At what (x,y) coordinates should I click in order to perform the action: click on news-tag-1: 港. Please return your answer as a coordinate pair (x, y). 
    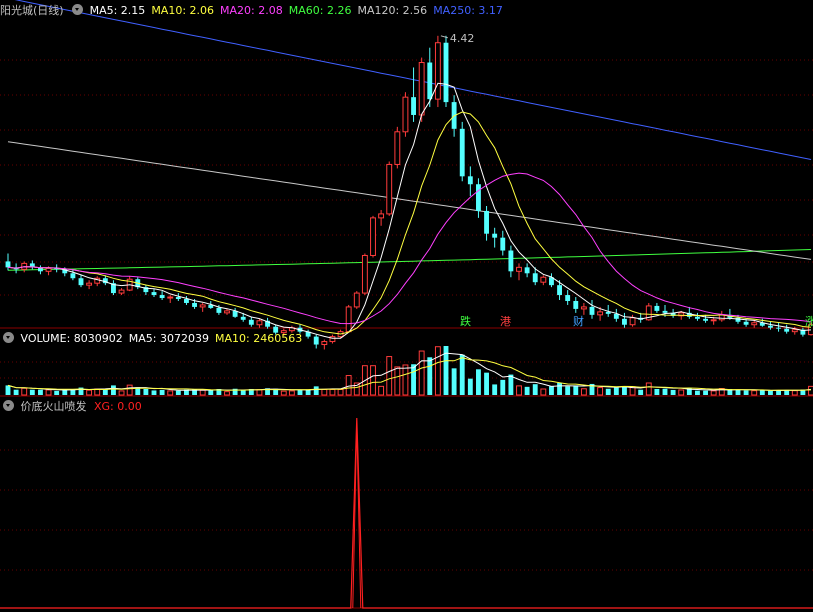
    Looking at the image, I should click on (505, 321).